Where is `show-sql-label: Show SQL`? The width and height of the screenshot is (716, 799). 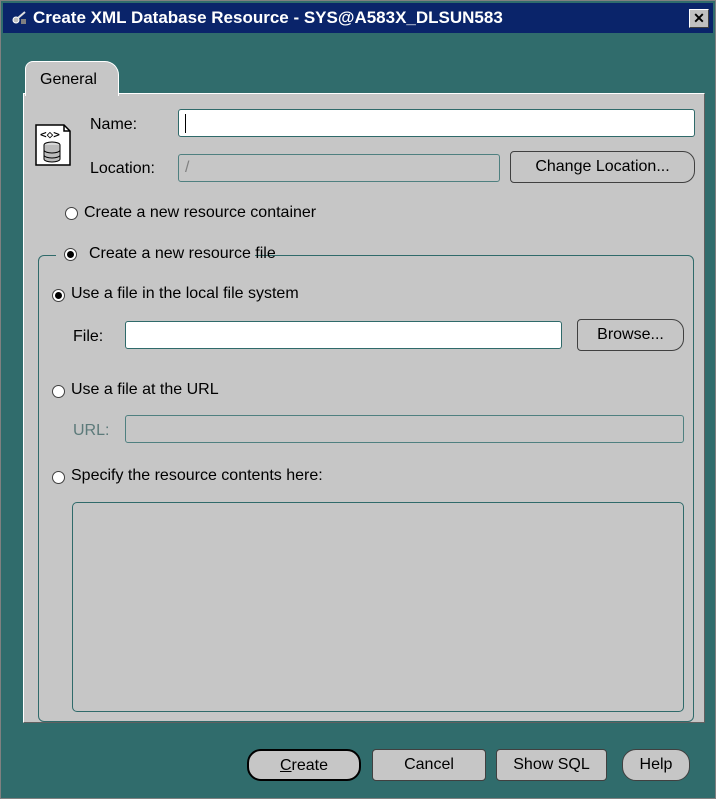
show-sql-label: Show SQL is located at coordinates (551, 764).